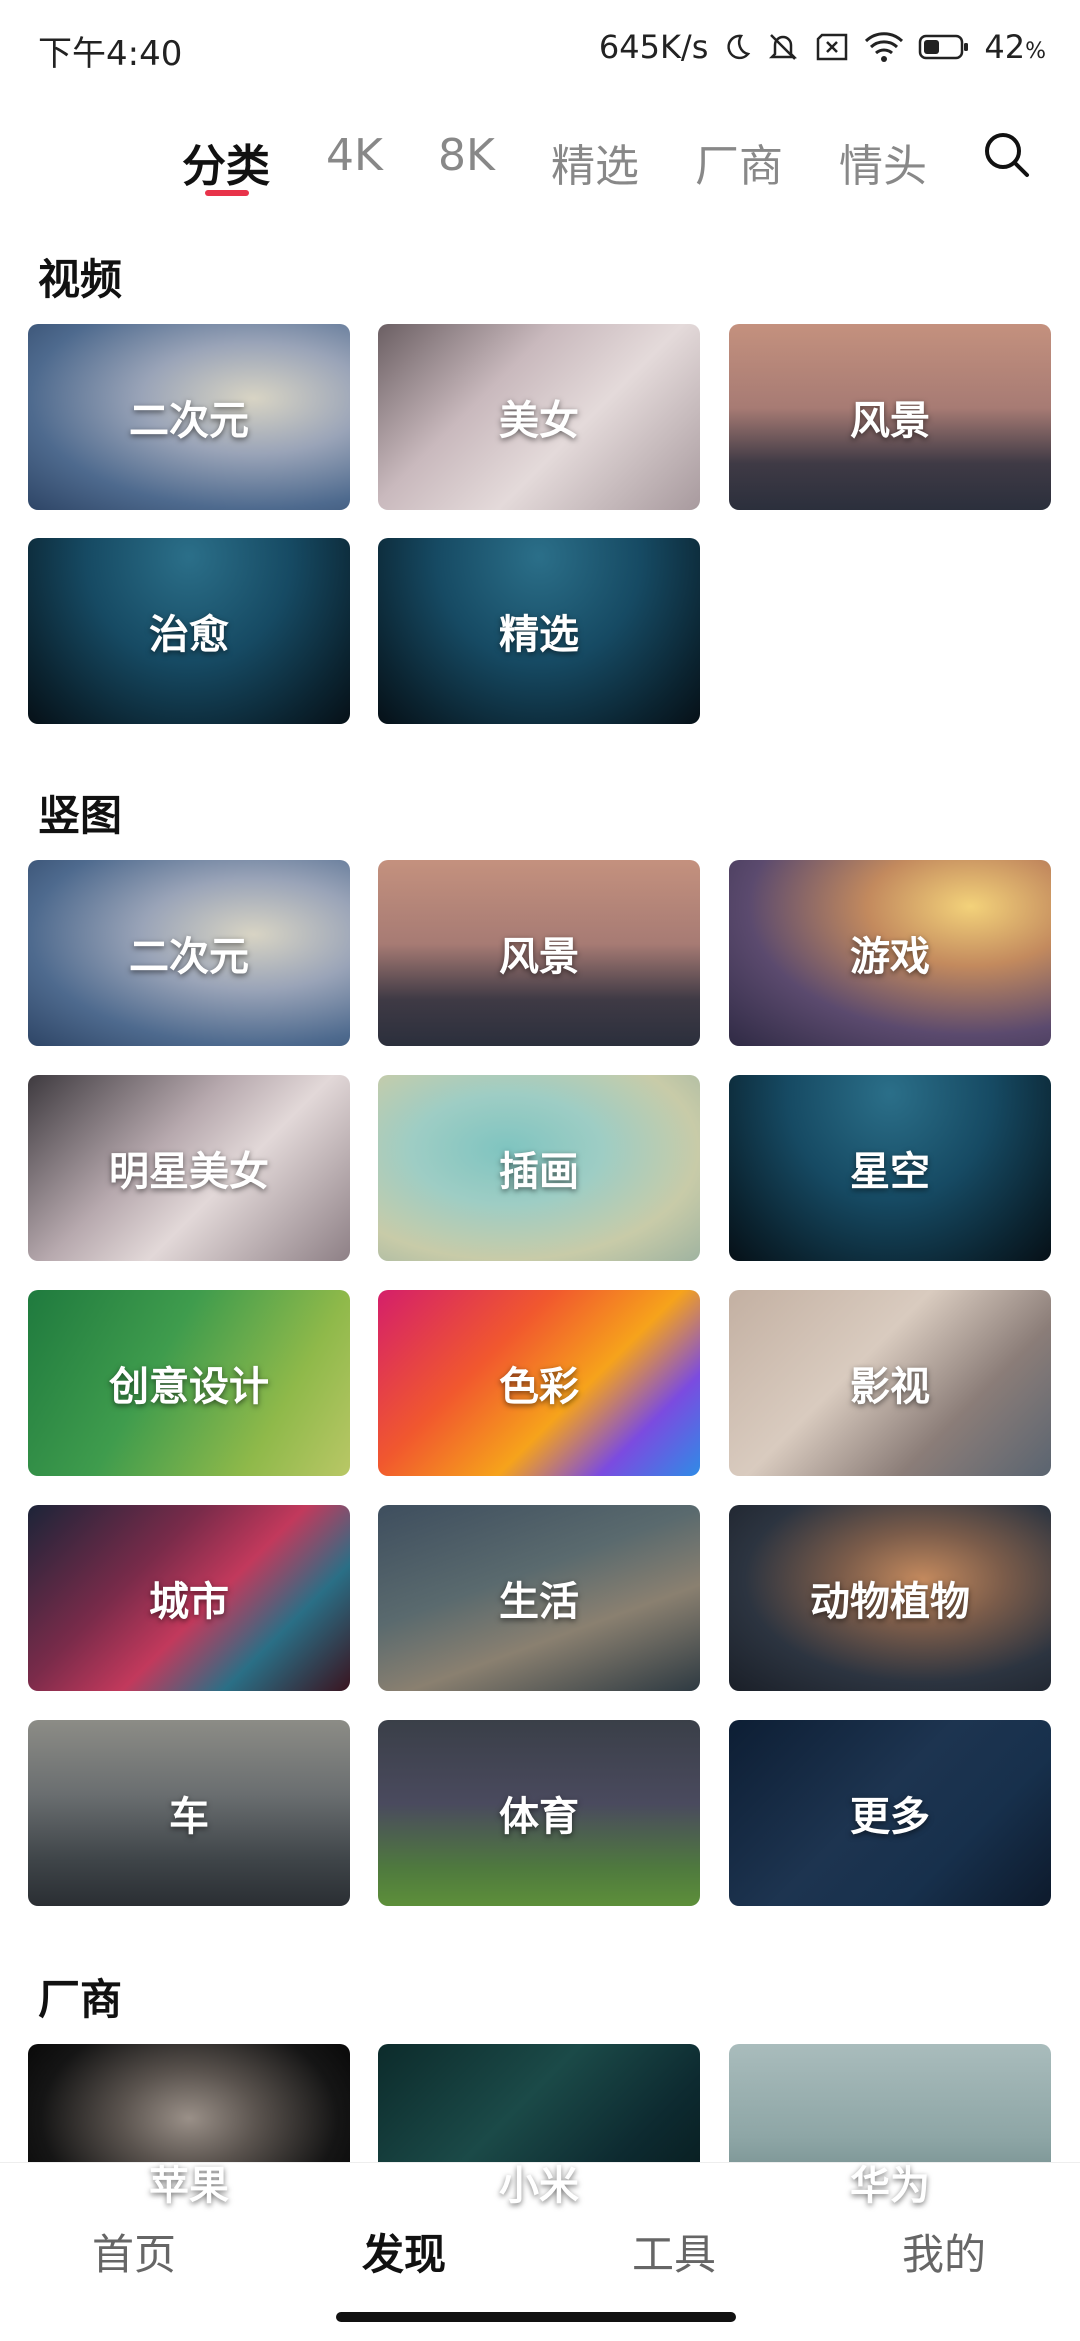 Image resolution: width=1080 pixels, height=2341 pixels. Describe the element at coordinates (595, 162) in the screenshot. I see `tab-featured: 精选` at that location.